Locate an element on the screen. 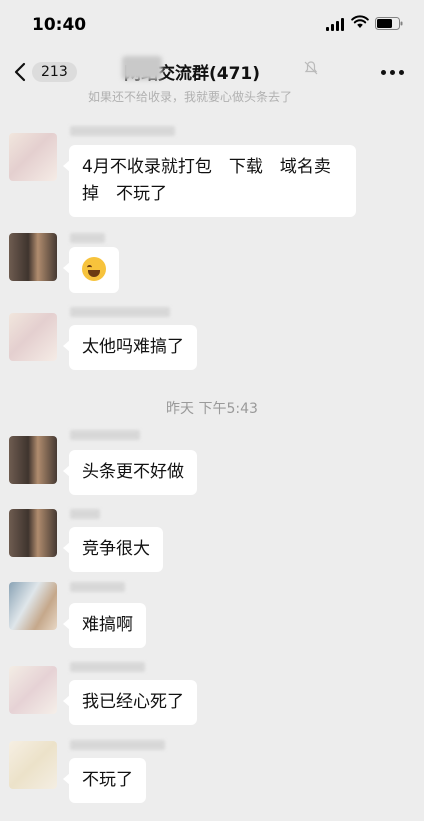  unread-count-badge: 213 is located at coordinates (54, 72).